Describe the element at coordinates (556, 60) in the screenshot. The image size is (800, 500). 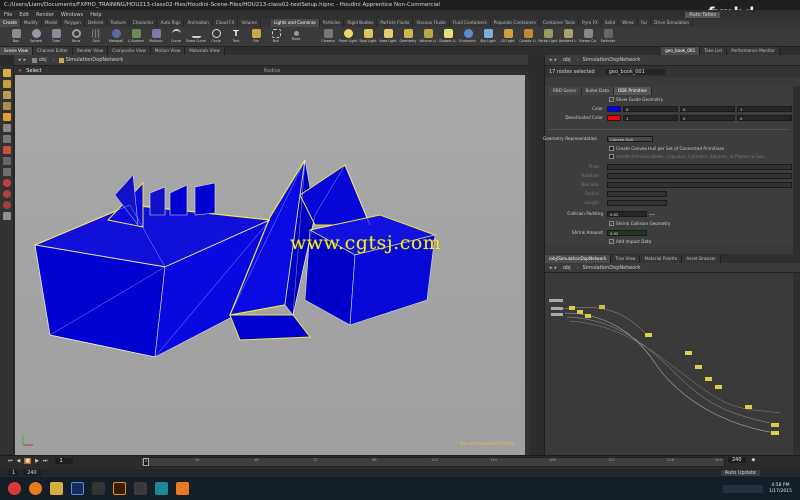
I see `param-forward-icon: ▸` at that location.